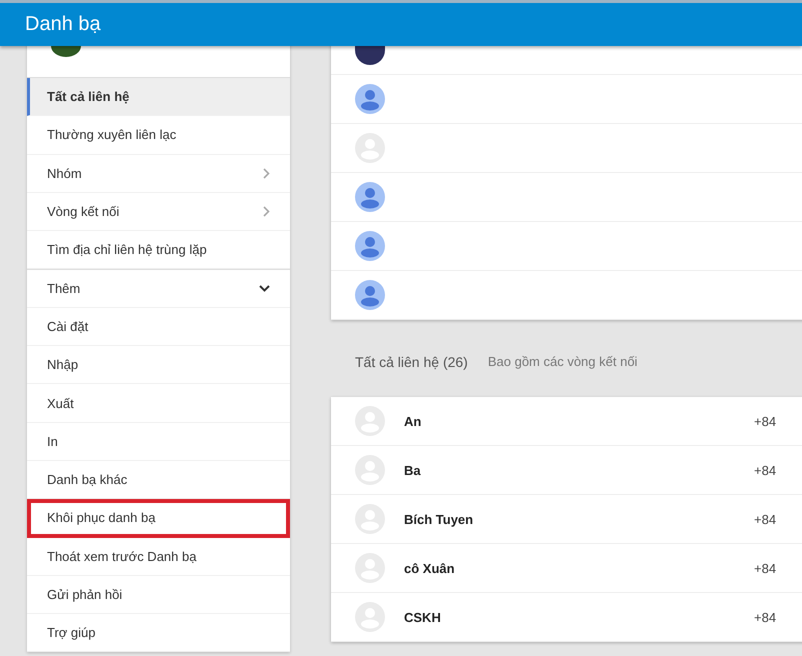  Describe the element at coordinates (579, 617) in the screenshot. I see `contact-name: CSKH` at that location.